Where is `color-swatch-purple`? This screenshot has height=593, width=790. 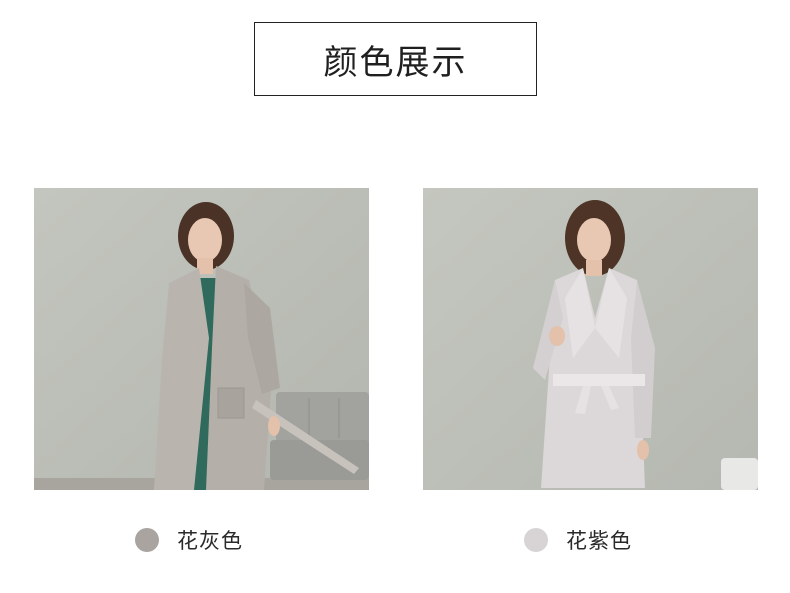
color-swatch-purple is located at coordinates (536, 540).